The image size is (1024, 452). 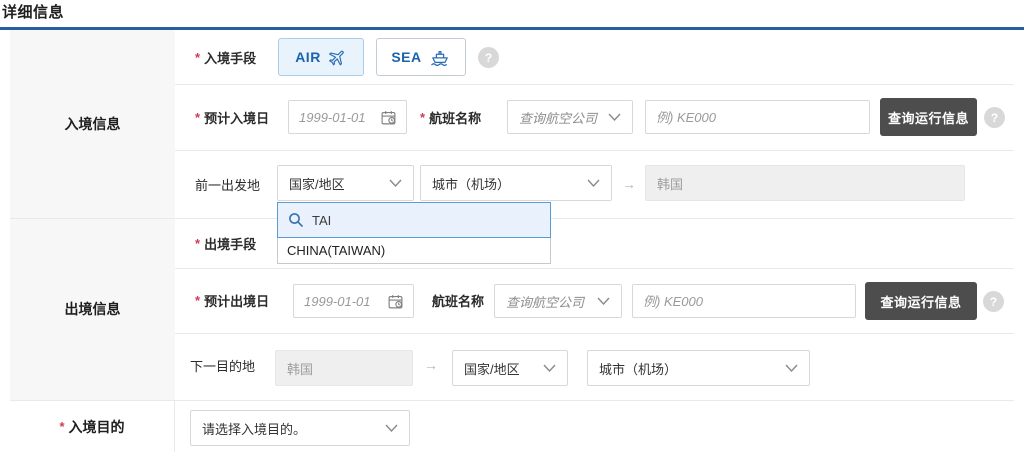 What do you see at coordinates (92, 124) in the screenshot?
I see `section-entry-info: 入境信息` at bounding box center [92, 124].